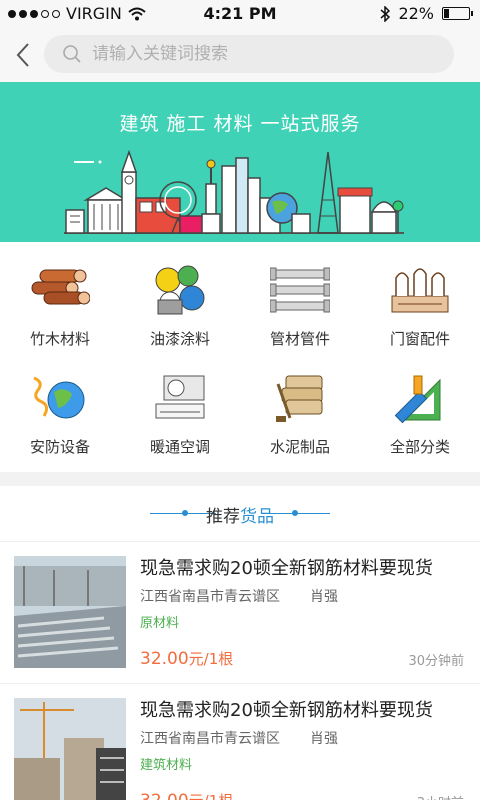 This screenshot has height=800, width=480. What do you see at coordinates (385, 13) in the screenshot?
I see `bluetooth-icon` at bounding box center [385, 13].